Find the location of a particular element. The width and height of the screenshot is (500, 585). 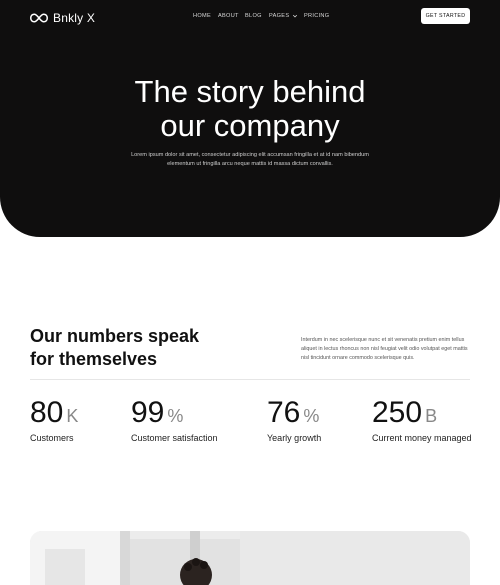

stat-value: 250 is located at coordinates (397, 412).